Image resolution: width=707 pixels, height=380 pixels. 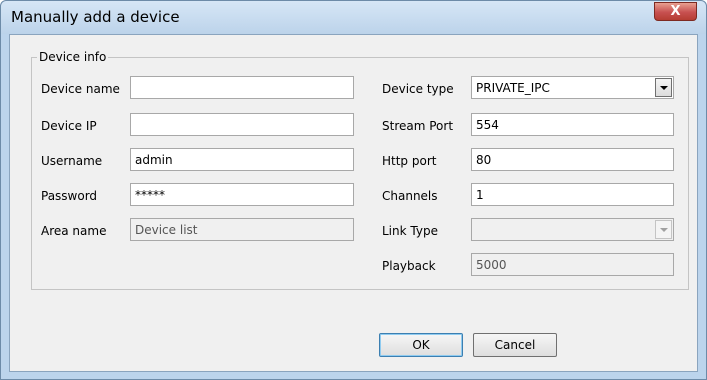 What do you see at coordinates (515, 345) in the screenshot?
I see `cancel-button: Cancel` at bounding box center [515, 345].